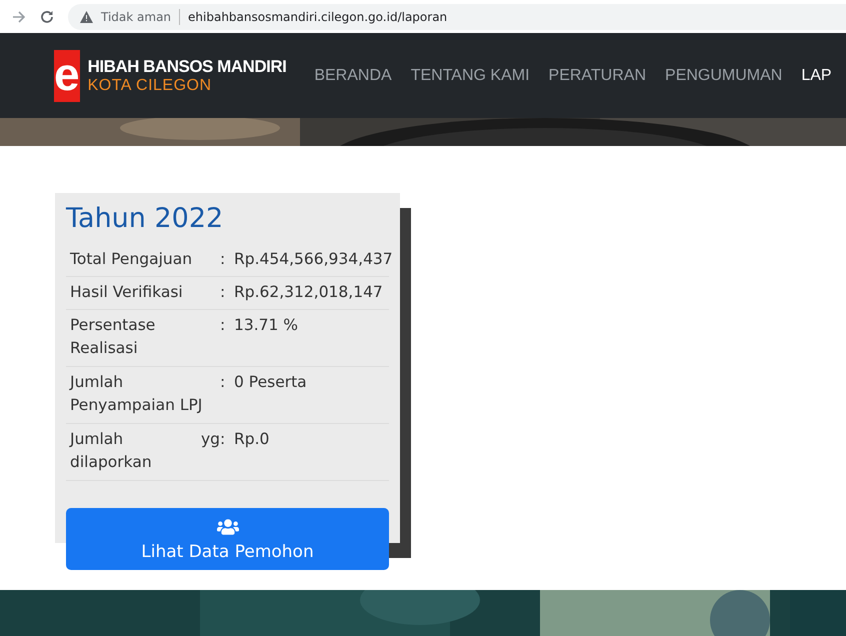  Describe the element at coordinates (187, 66) in the screenshot. I see `brand-title: HIBAH BANSOS MANDIRI` at that location.